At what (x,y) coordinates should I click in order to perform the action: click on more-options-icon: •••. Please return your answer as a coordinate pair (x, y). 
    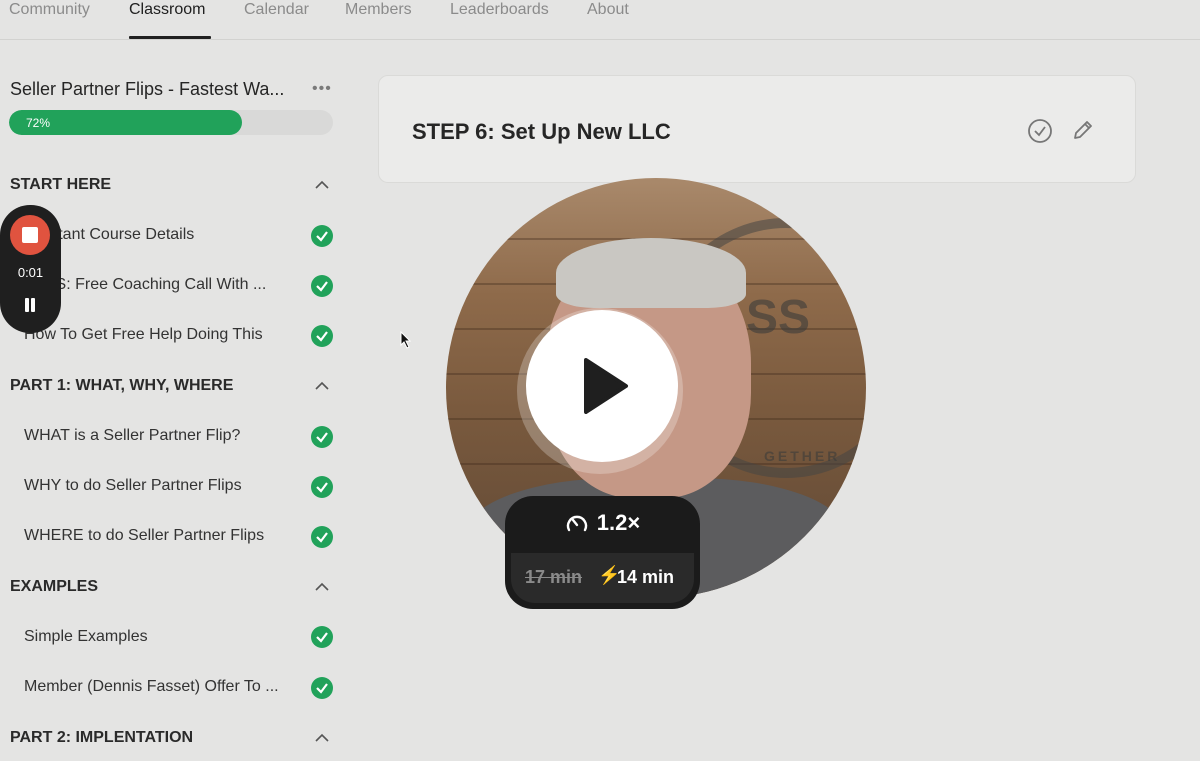
    Looking at the image, I should click on (322, 89).